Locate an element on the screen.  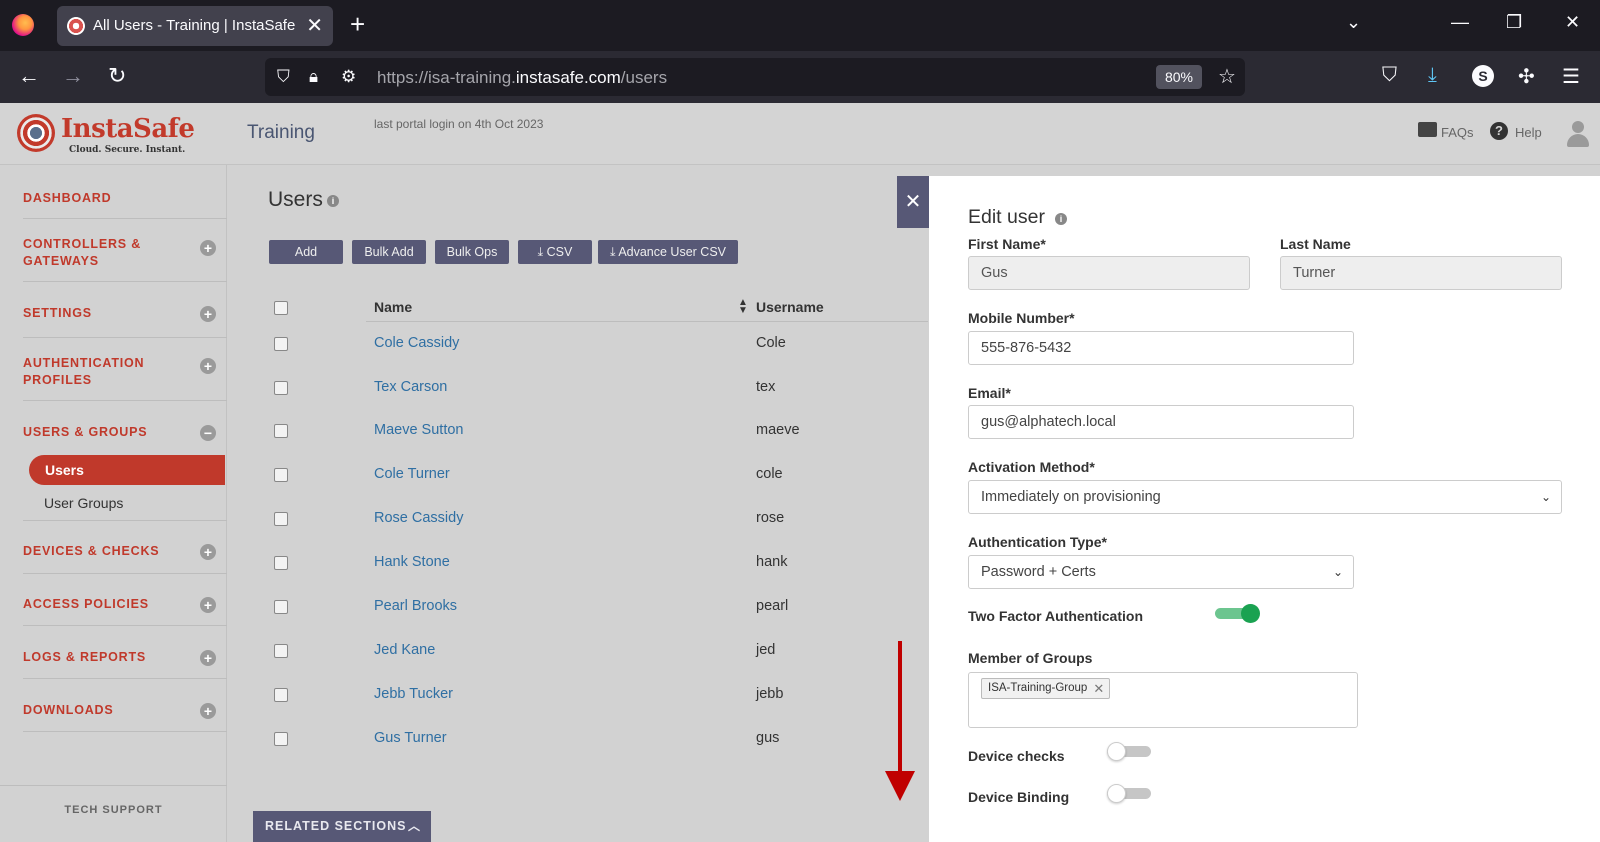
first-name-field: Gus is located at coordinates (1109, 273).